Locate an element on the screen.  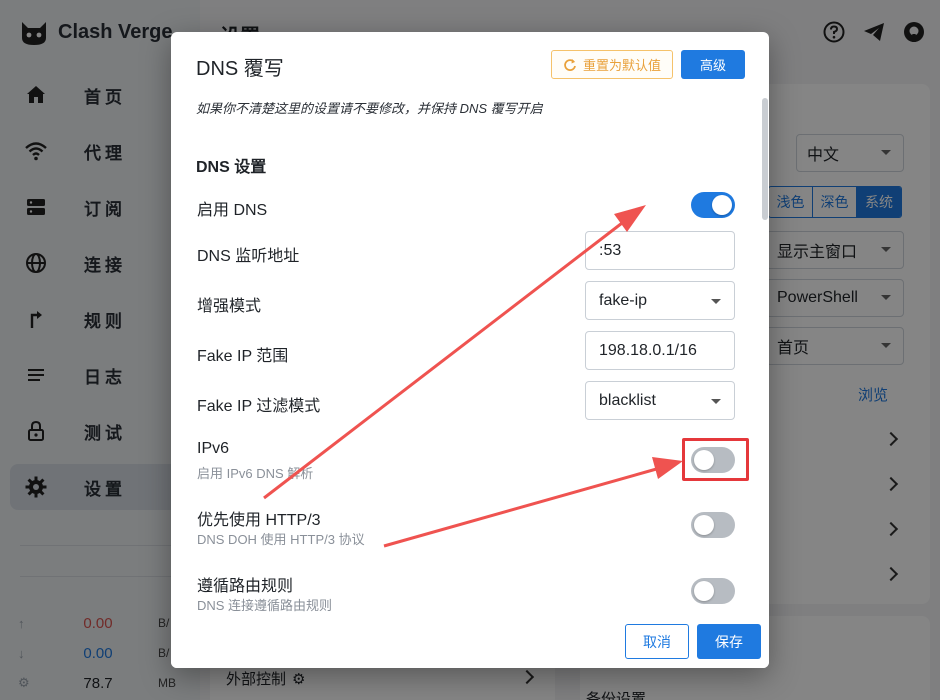
fake-ip-range-input: 198.18.0.1/16 is located at coordinates (660, 350).